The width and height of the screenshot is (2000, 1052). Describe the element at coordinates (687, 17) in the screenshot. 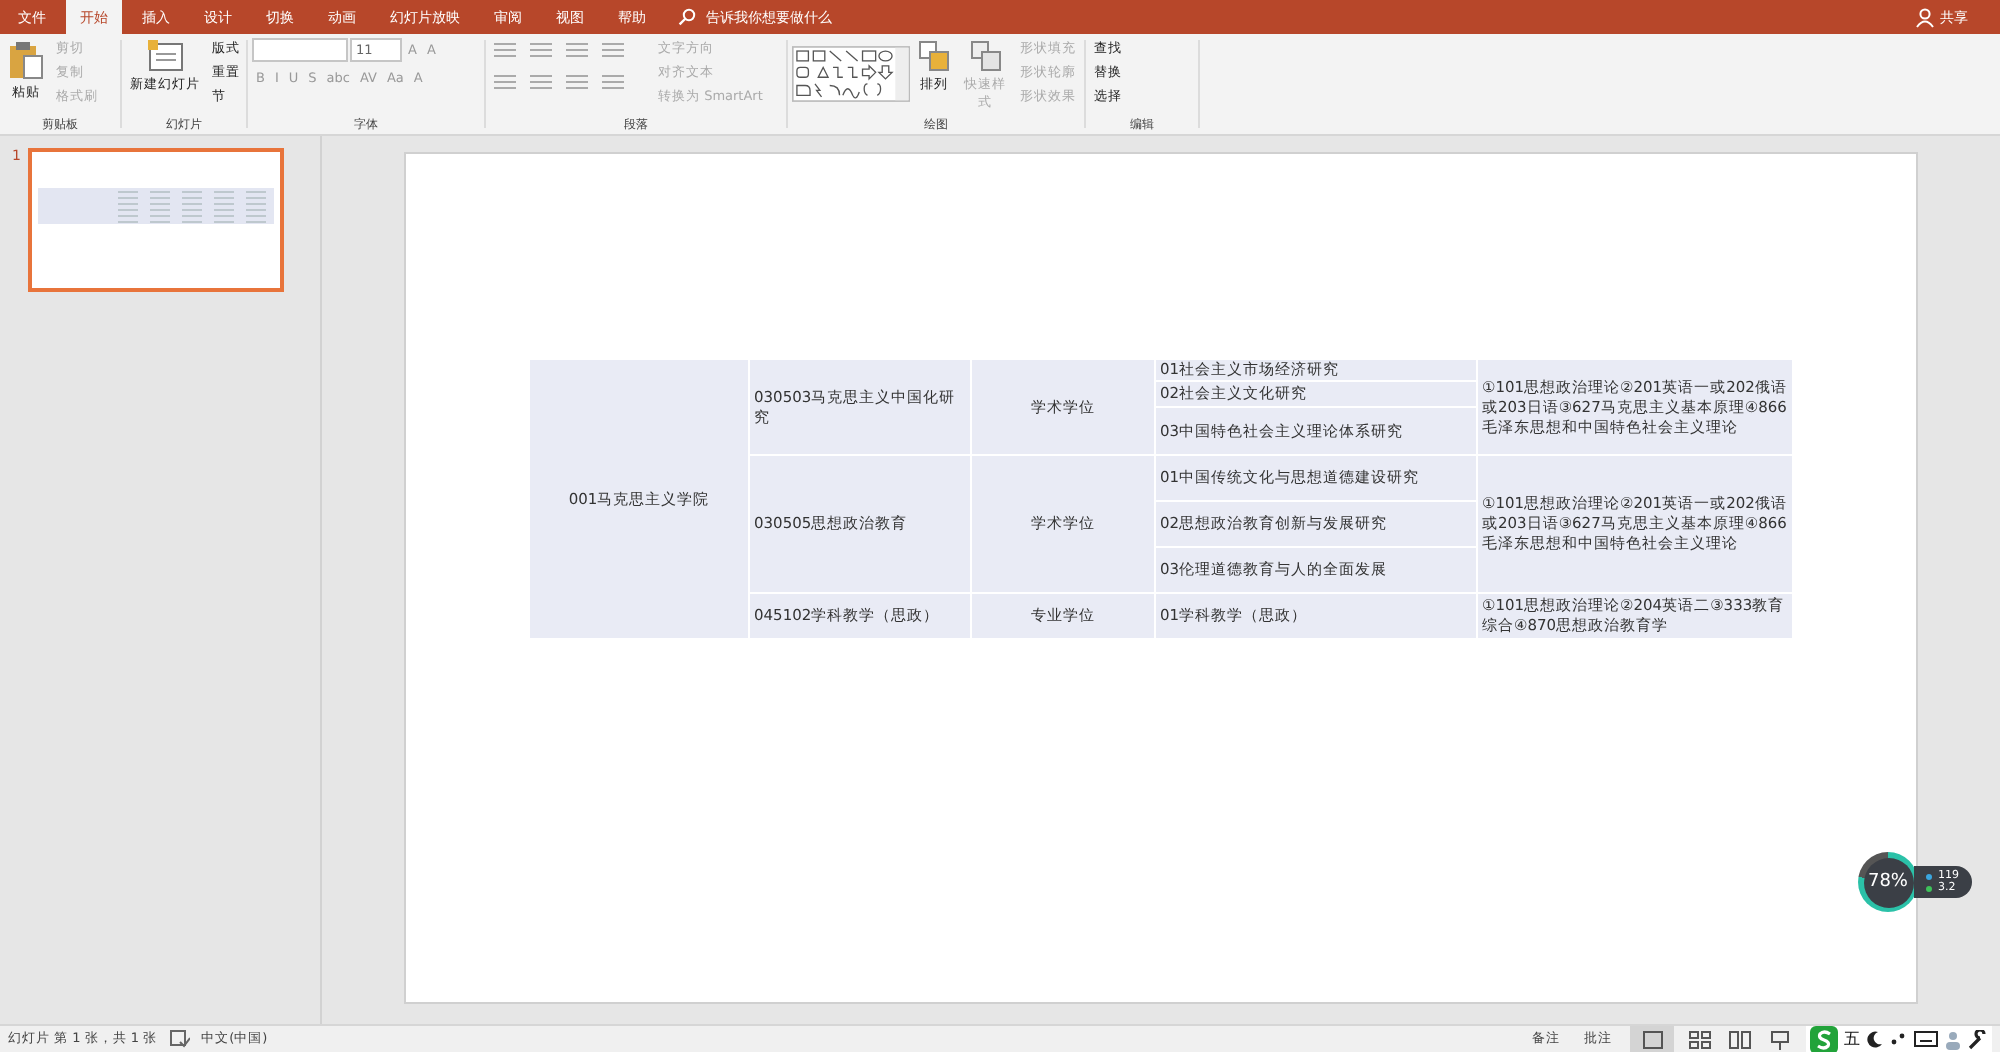

I see `search-icon` at that location.